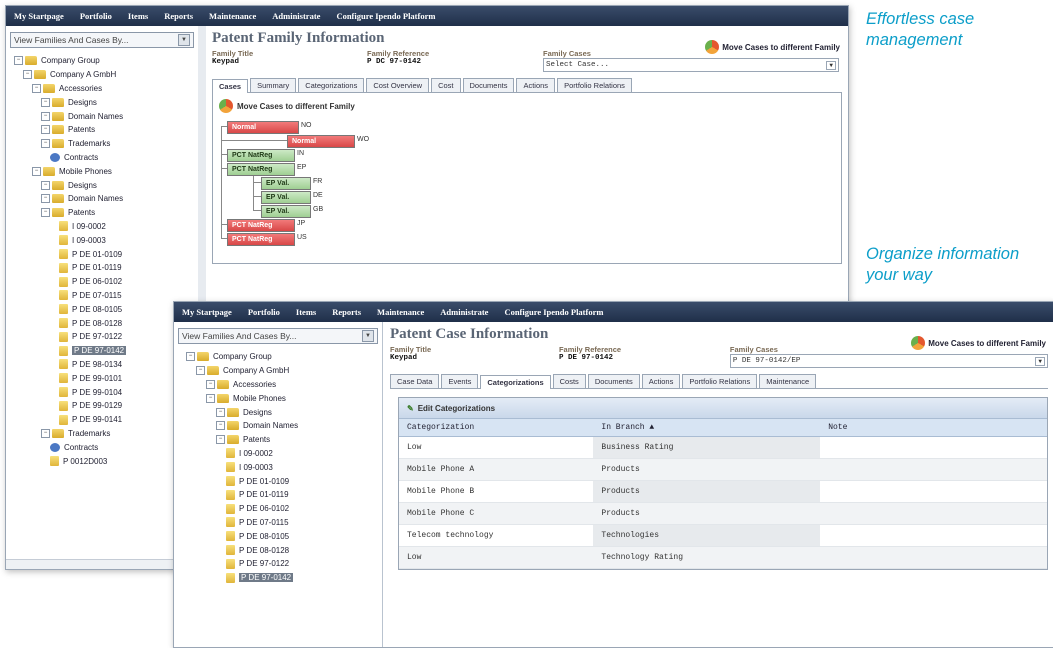  I want to click on tree-node: P DE 99-0141, so click(106, 420).